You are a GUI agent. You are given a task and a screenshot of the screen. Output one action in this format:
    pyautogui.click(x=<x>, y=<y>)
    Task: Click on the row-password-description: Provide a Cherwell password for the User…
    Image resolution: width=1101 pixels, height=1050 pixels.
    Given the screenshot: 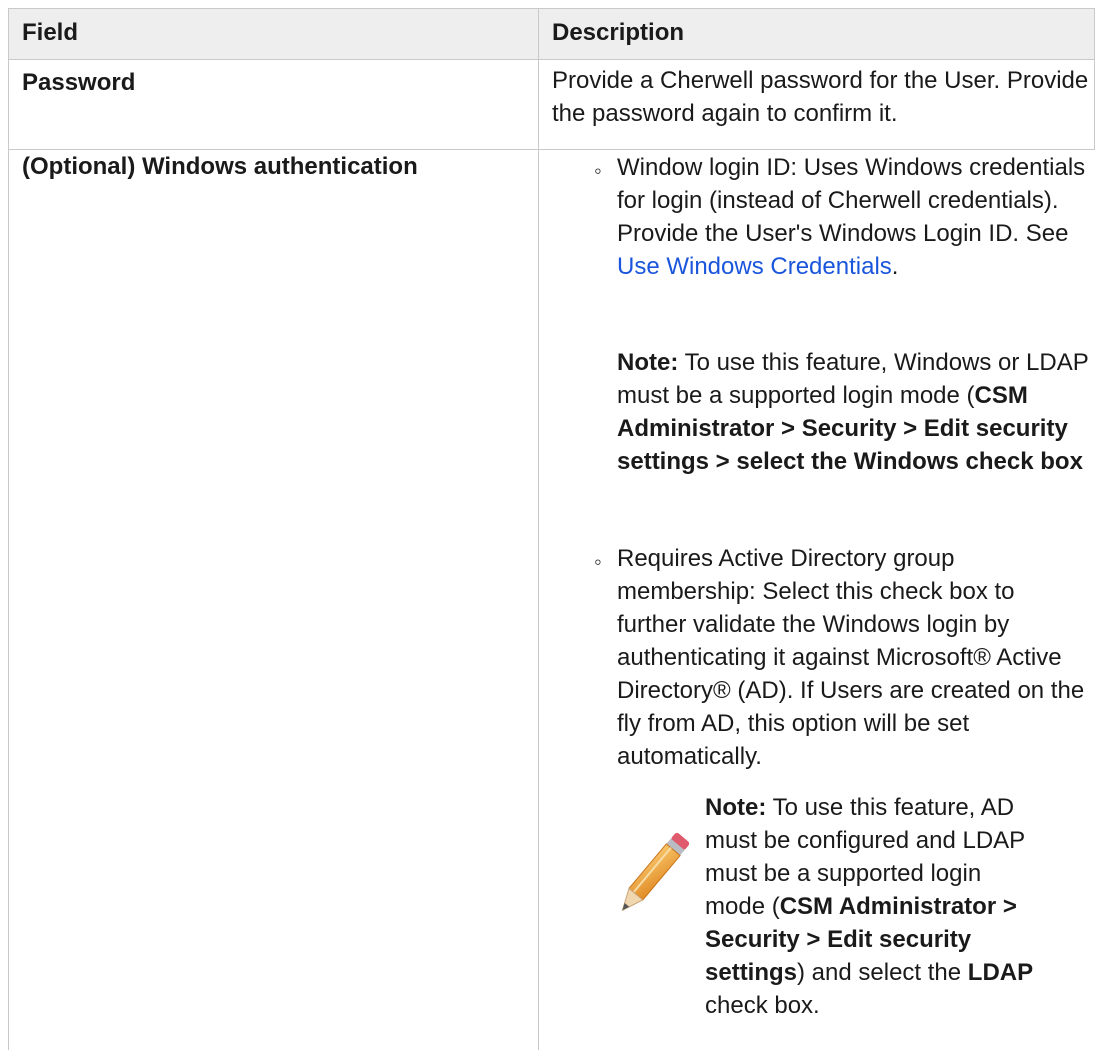 What is the action you would take?
    pyautogui.click(x=820, y=97)
    